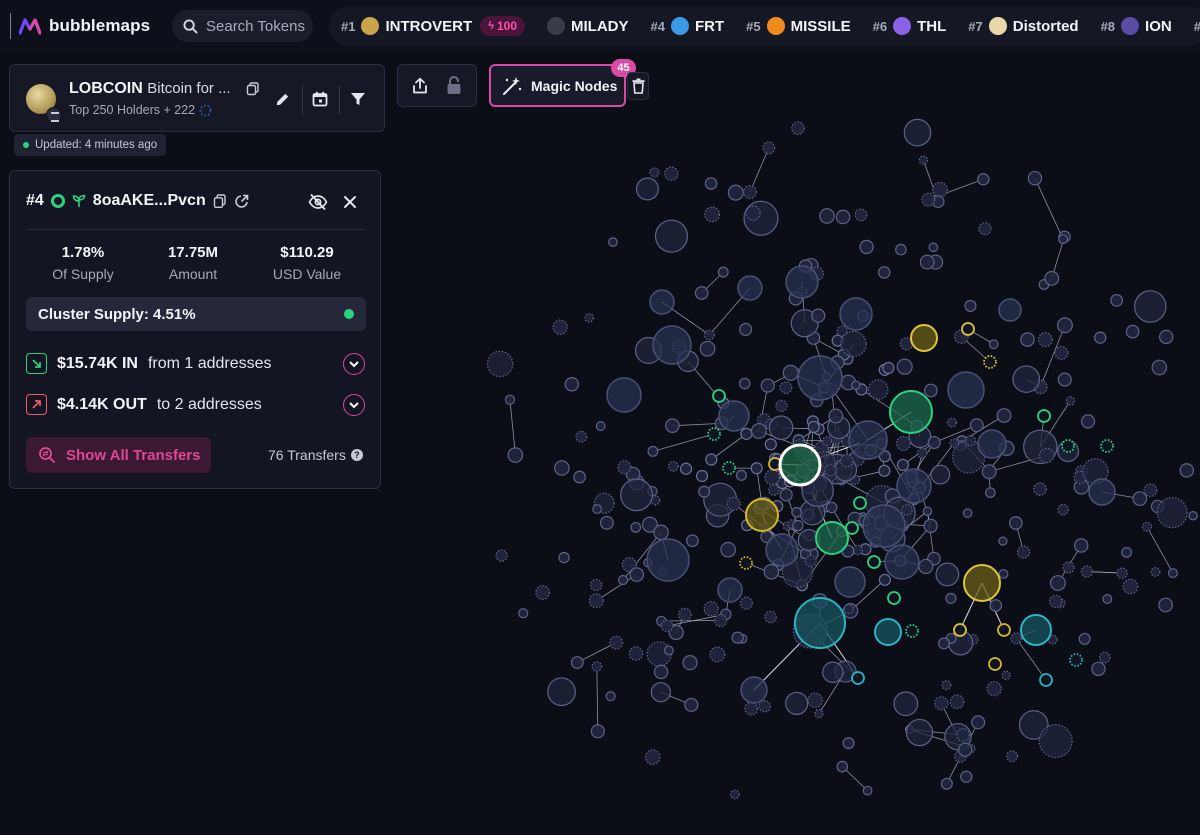 Image resolution: width=1200 pixels, height=835 pixels. What do you see at coordinates (258, 26) in the screenshot?
I see `search-input` at bounding box center [258, 26].